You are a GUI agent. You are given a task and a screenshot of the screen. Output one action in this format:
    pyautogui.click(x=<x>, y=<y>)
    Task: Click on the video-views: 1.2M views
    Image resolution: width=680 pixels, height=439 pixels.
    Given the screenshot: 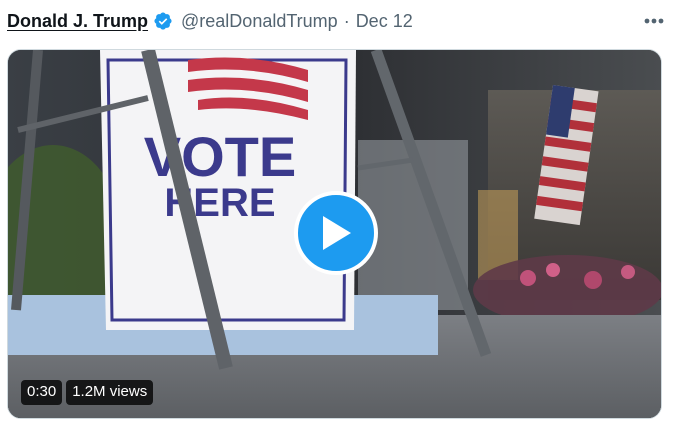 What is the action you would take?
    pyautogui.click(x=110, y=392)
    